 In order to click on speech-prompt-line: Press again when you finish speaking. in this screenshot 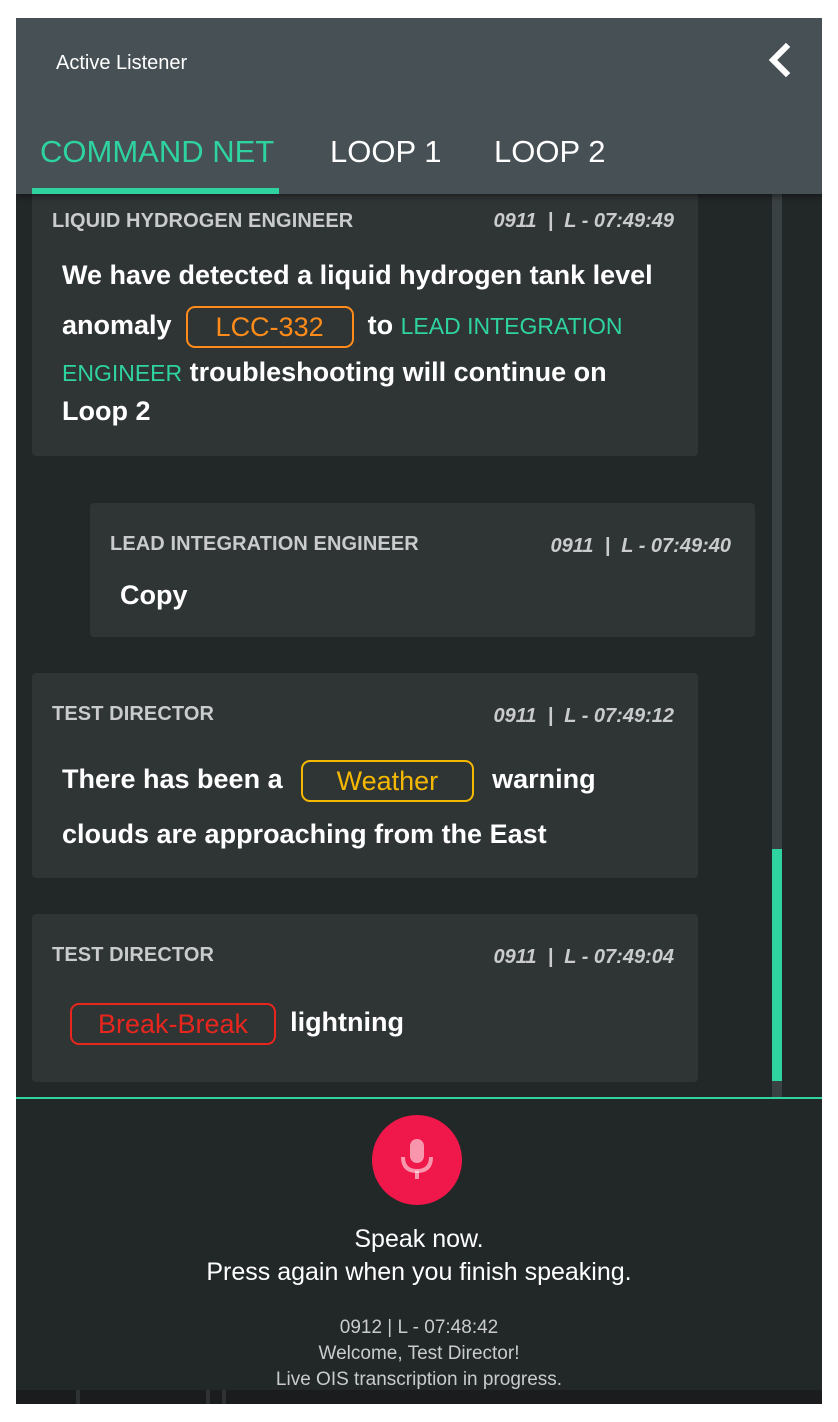, I will do `click(419, 1272)`.